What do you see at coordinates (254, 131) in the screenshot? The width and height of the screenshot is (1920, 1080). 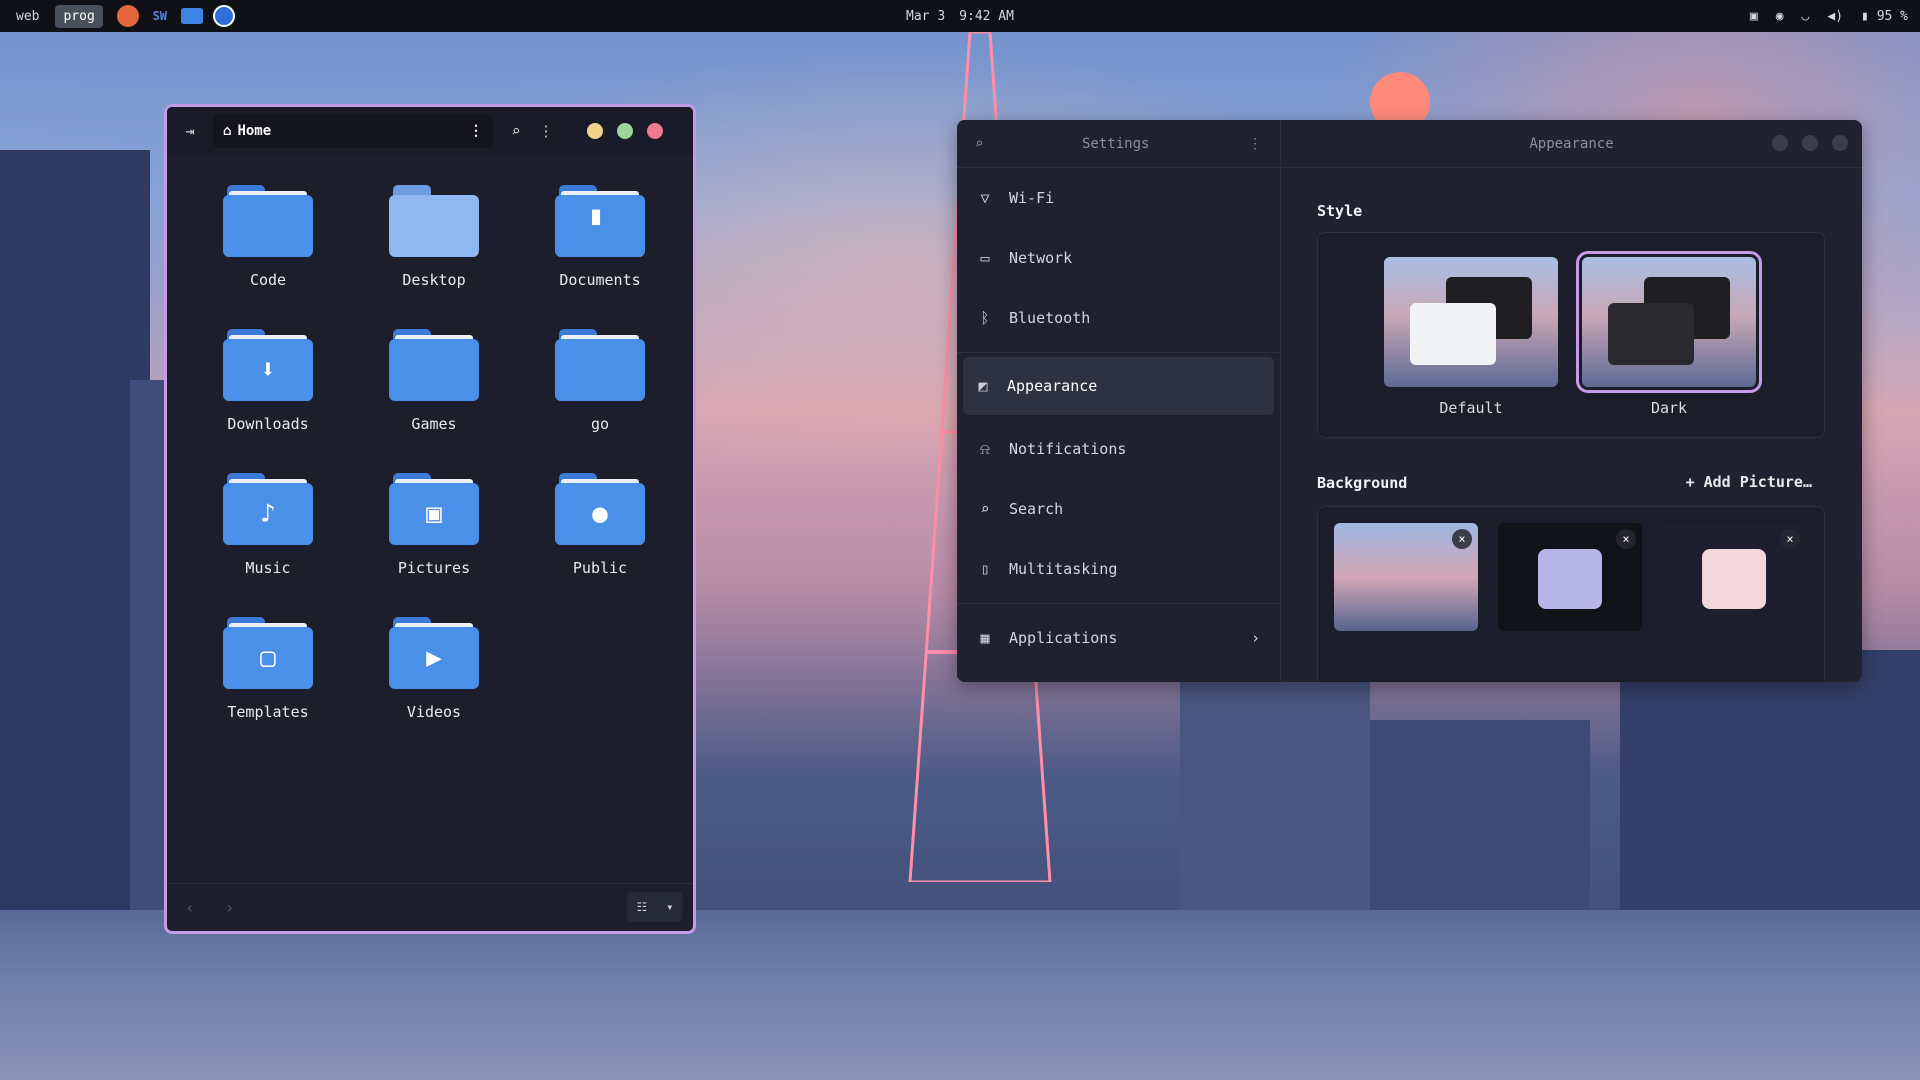 I see `path-label: Home` at bounding box center [254, 131].